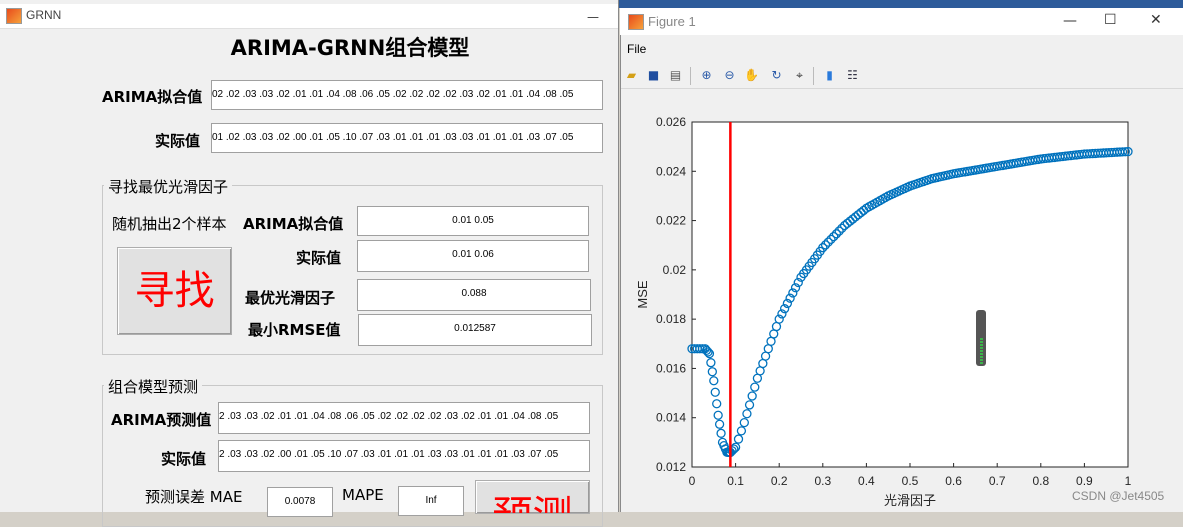 This screenshot has width=1183, height=527. I want to click on mae-field: 0.0078, so click(300, 502).